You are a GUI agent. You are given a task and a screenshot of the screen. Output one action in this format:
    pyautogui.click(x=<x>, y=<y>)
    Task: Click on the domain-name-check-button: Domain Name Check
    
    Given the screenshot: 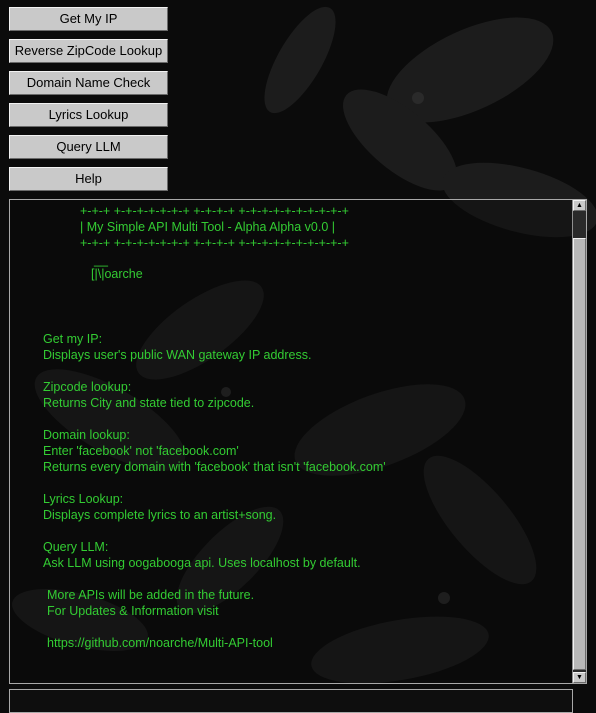 What is the action you would take?
    pyautogui.click(x=88, y=83)
    